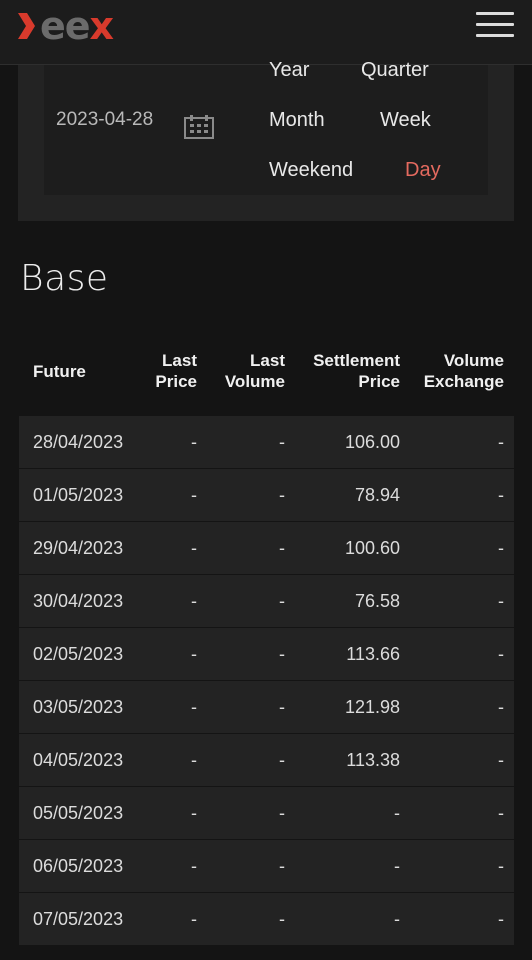  I want to click on header-settlement-price: Settlement Price, so click(356, 371).